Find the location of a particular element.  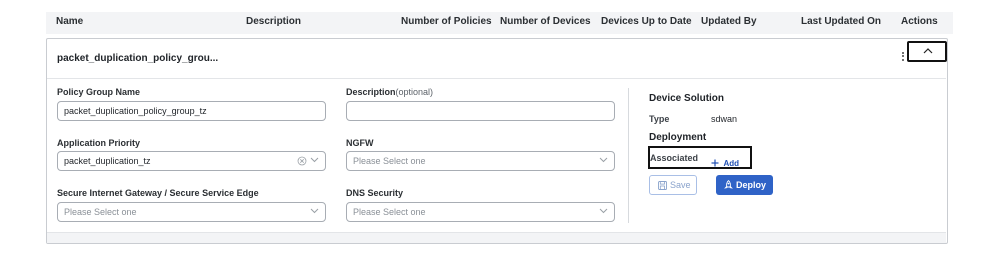

save-label: Save is located at coordinates (680, 185).